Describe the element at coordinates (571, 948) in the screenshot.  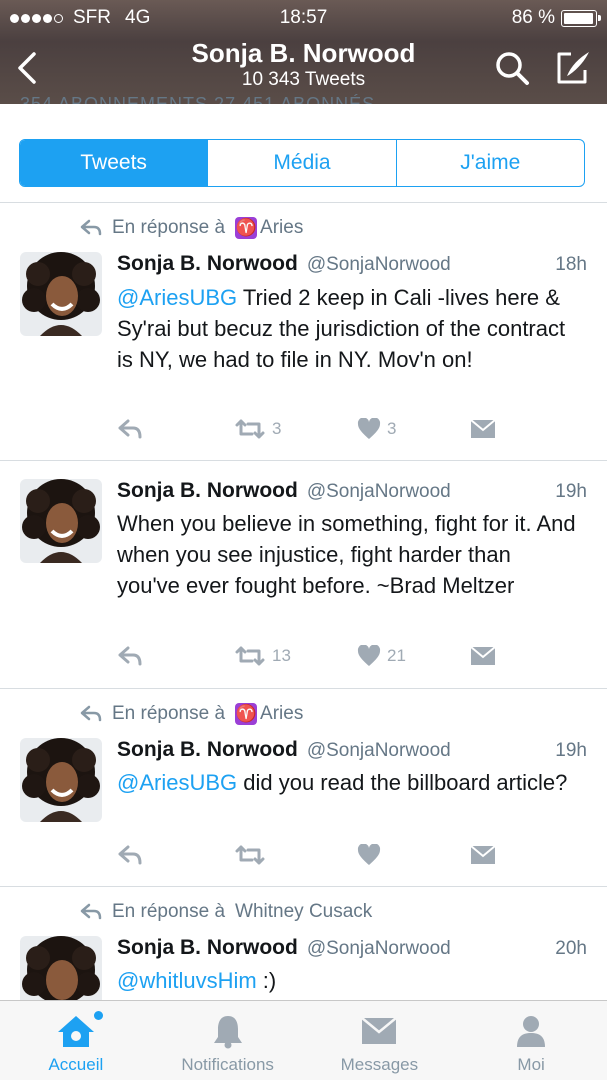
I see `tweet-time: 20h` at that location.